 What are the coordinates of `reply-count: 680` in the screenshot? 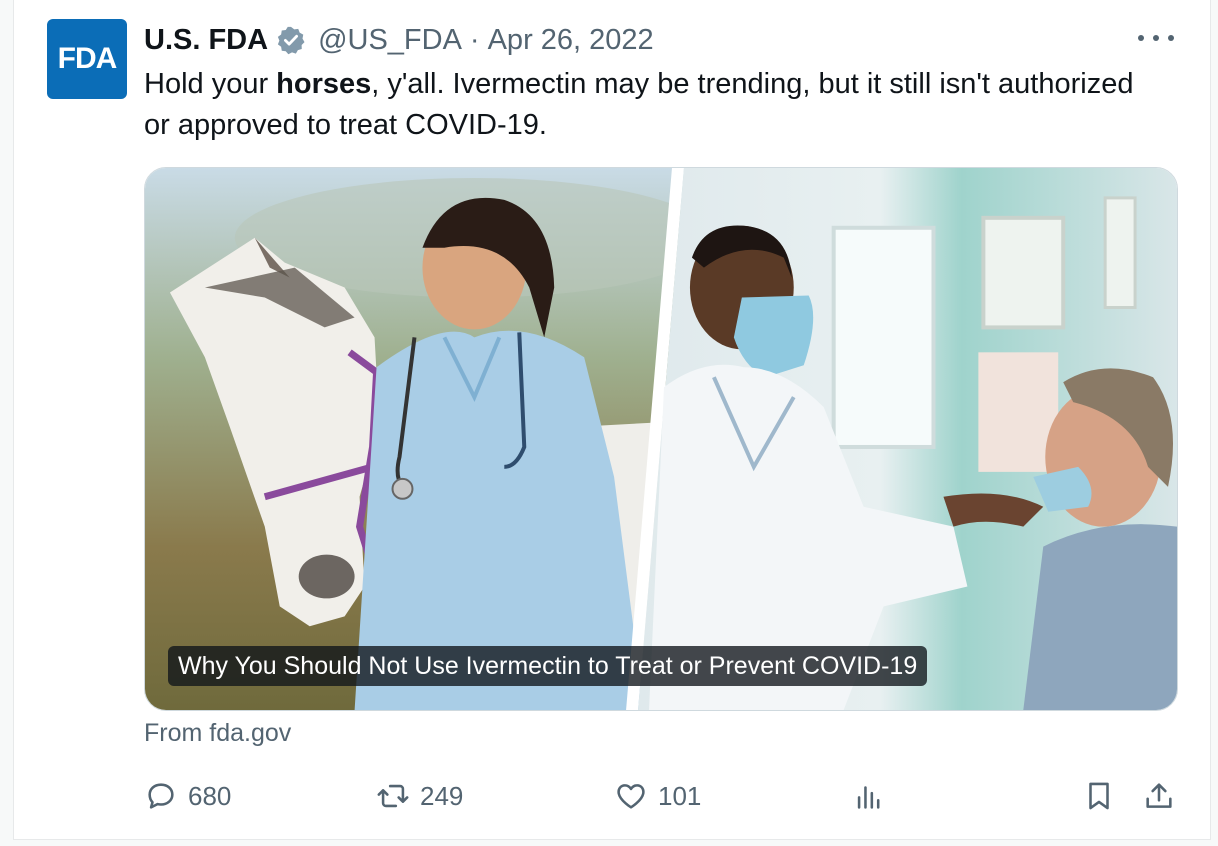 It's located at (210, 795).